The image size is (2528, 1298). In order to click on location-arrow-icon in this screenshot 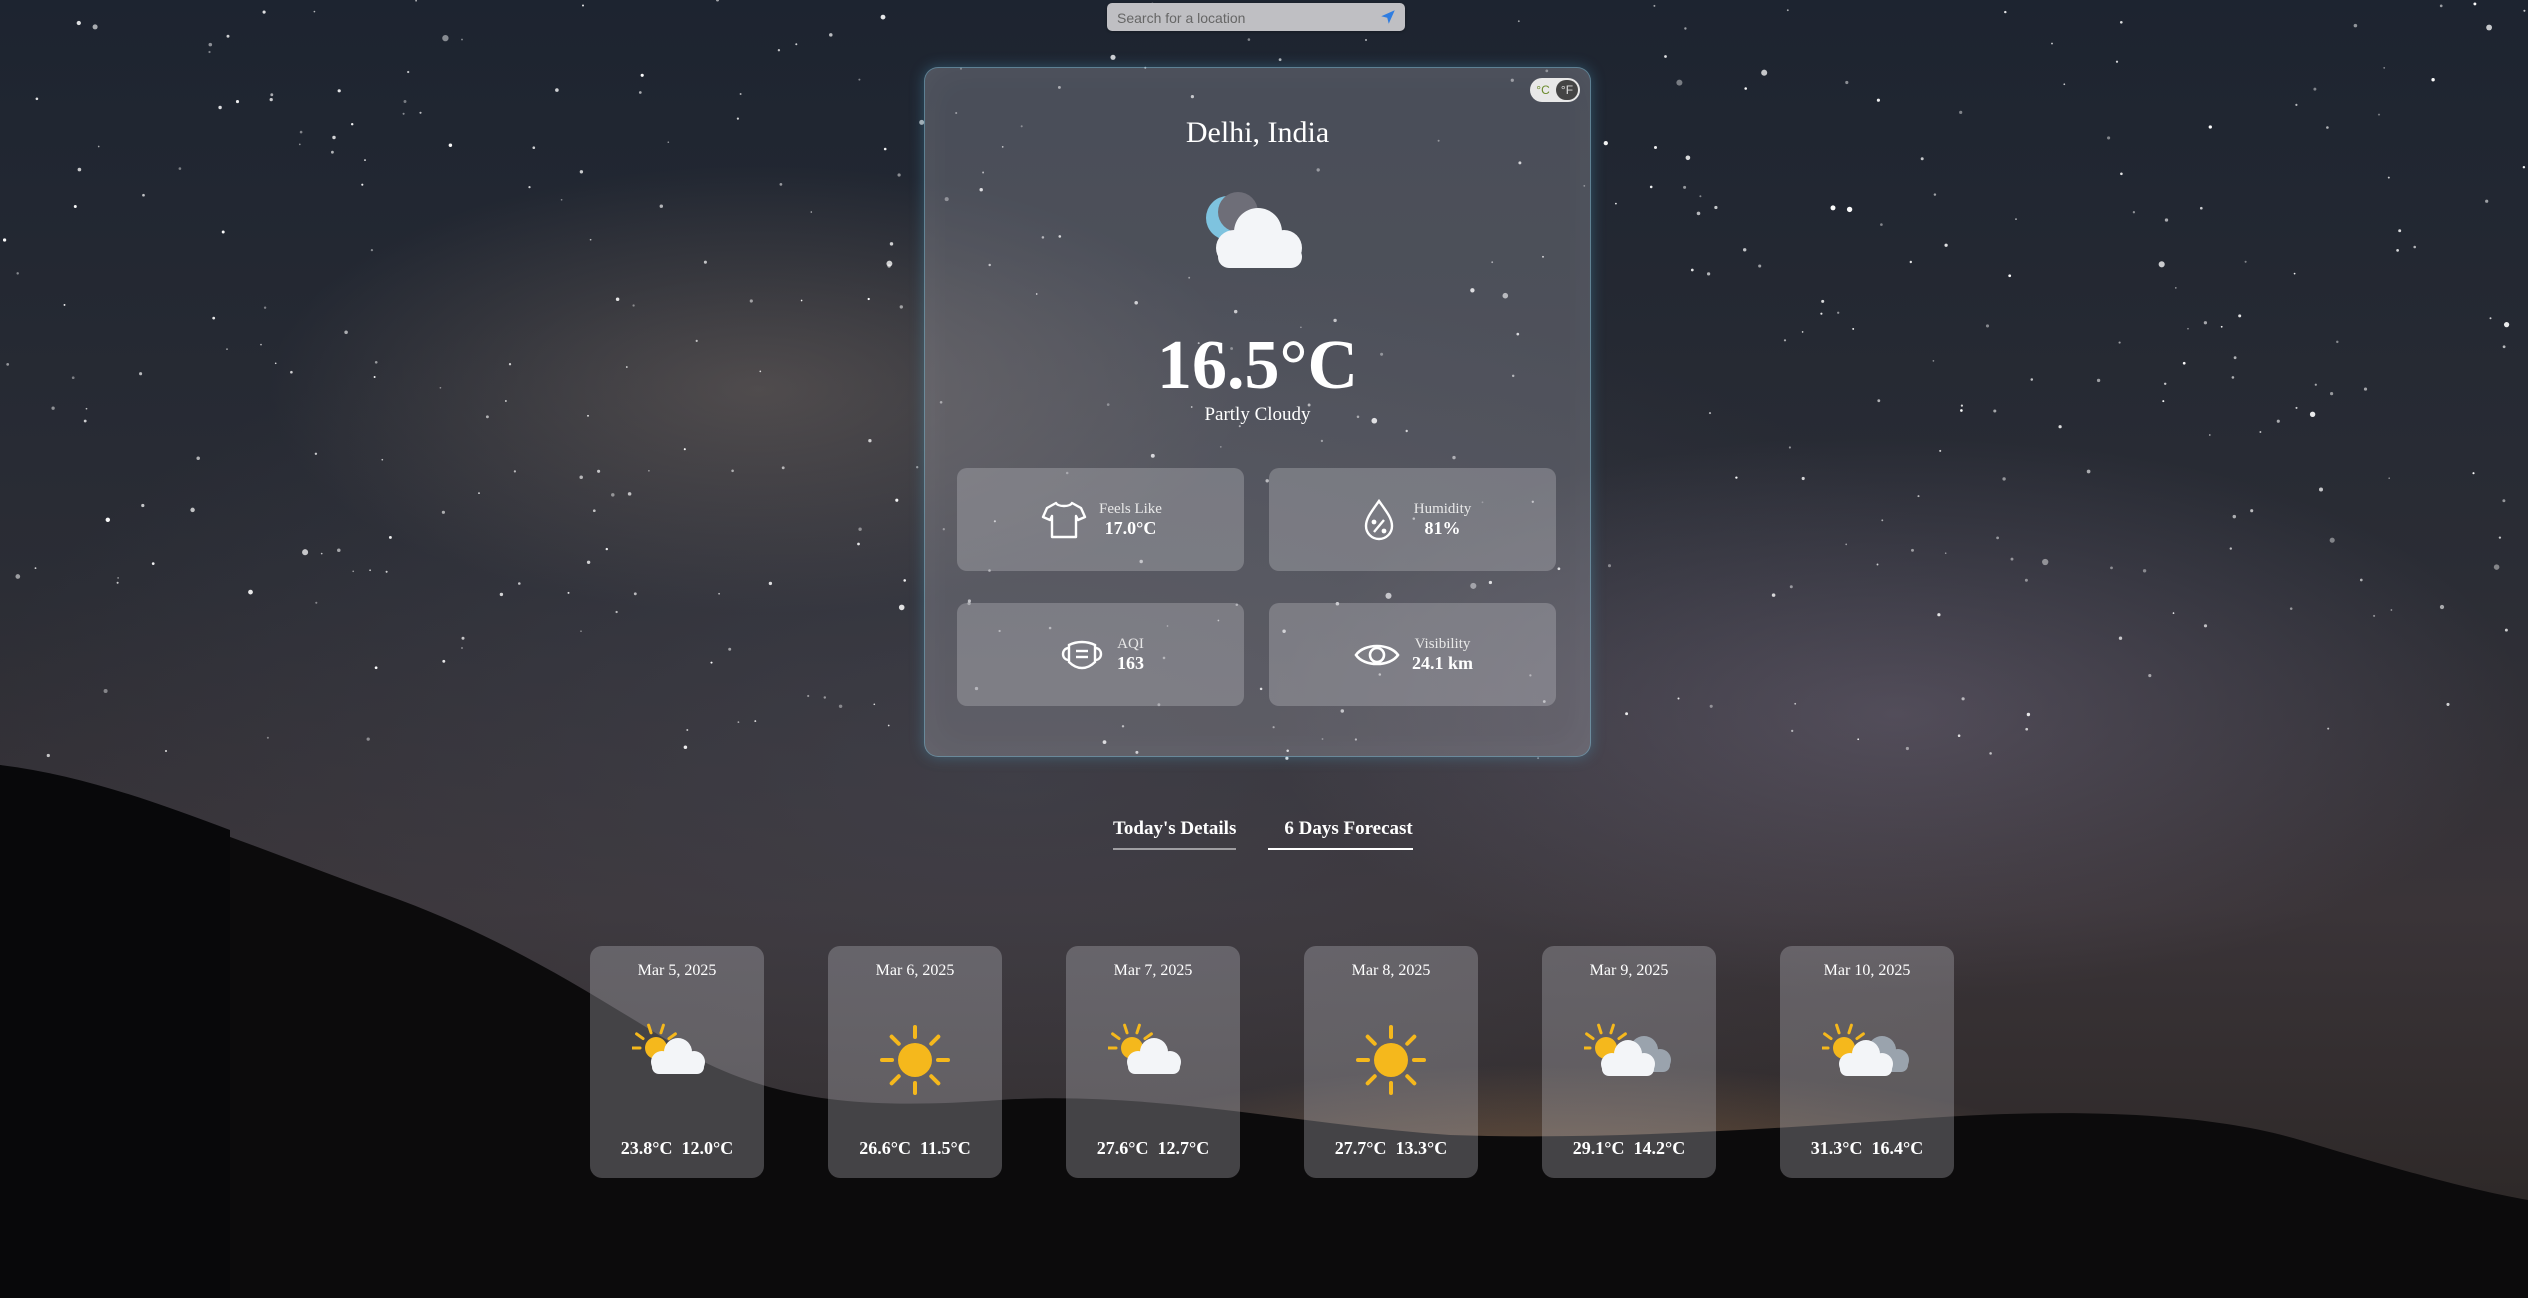, I will do `click(1388, 17)`.